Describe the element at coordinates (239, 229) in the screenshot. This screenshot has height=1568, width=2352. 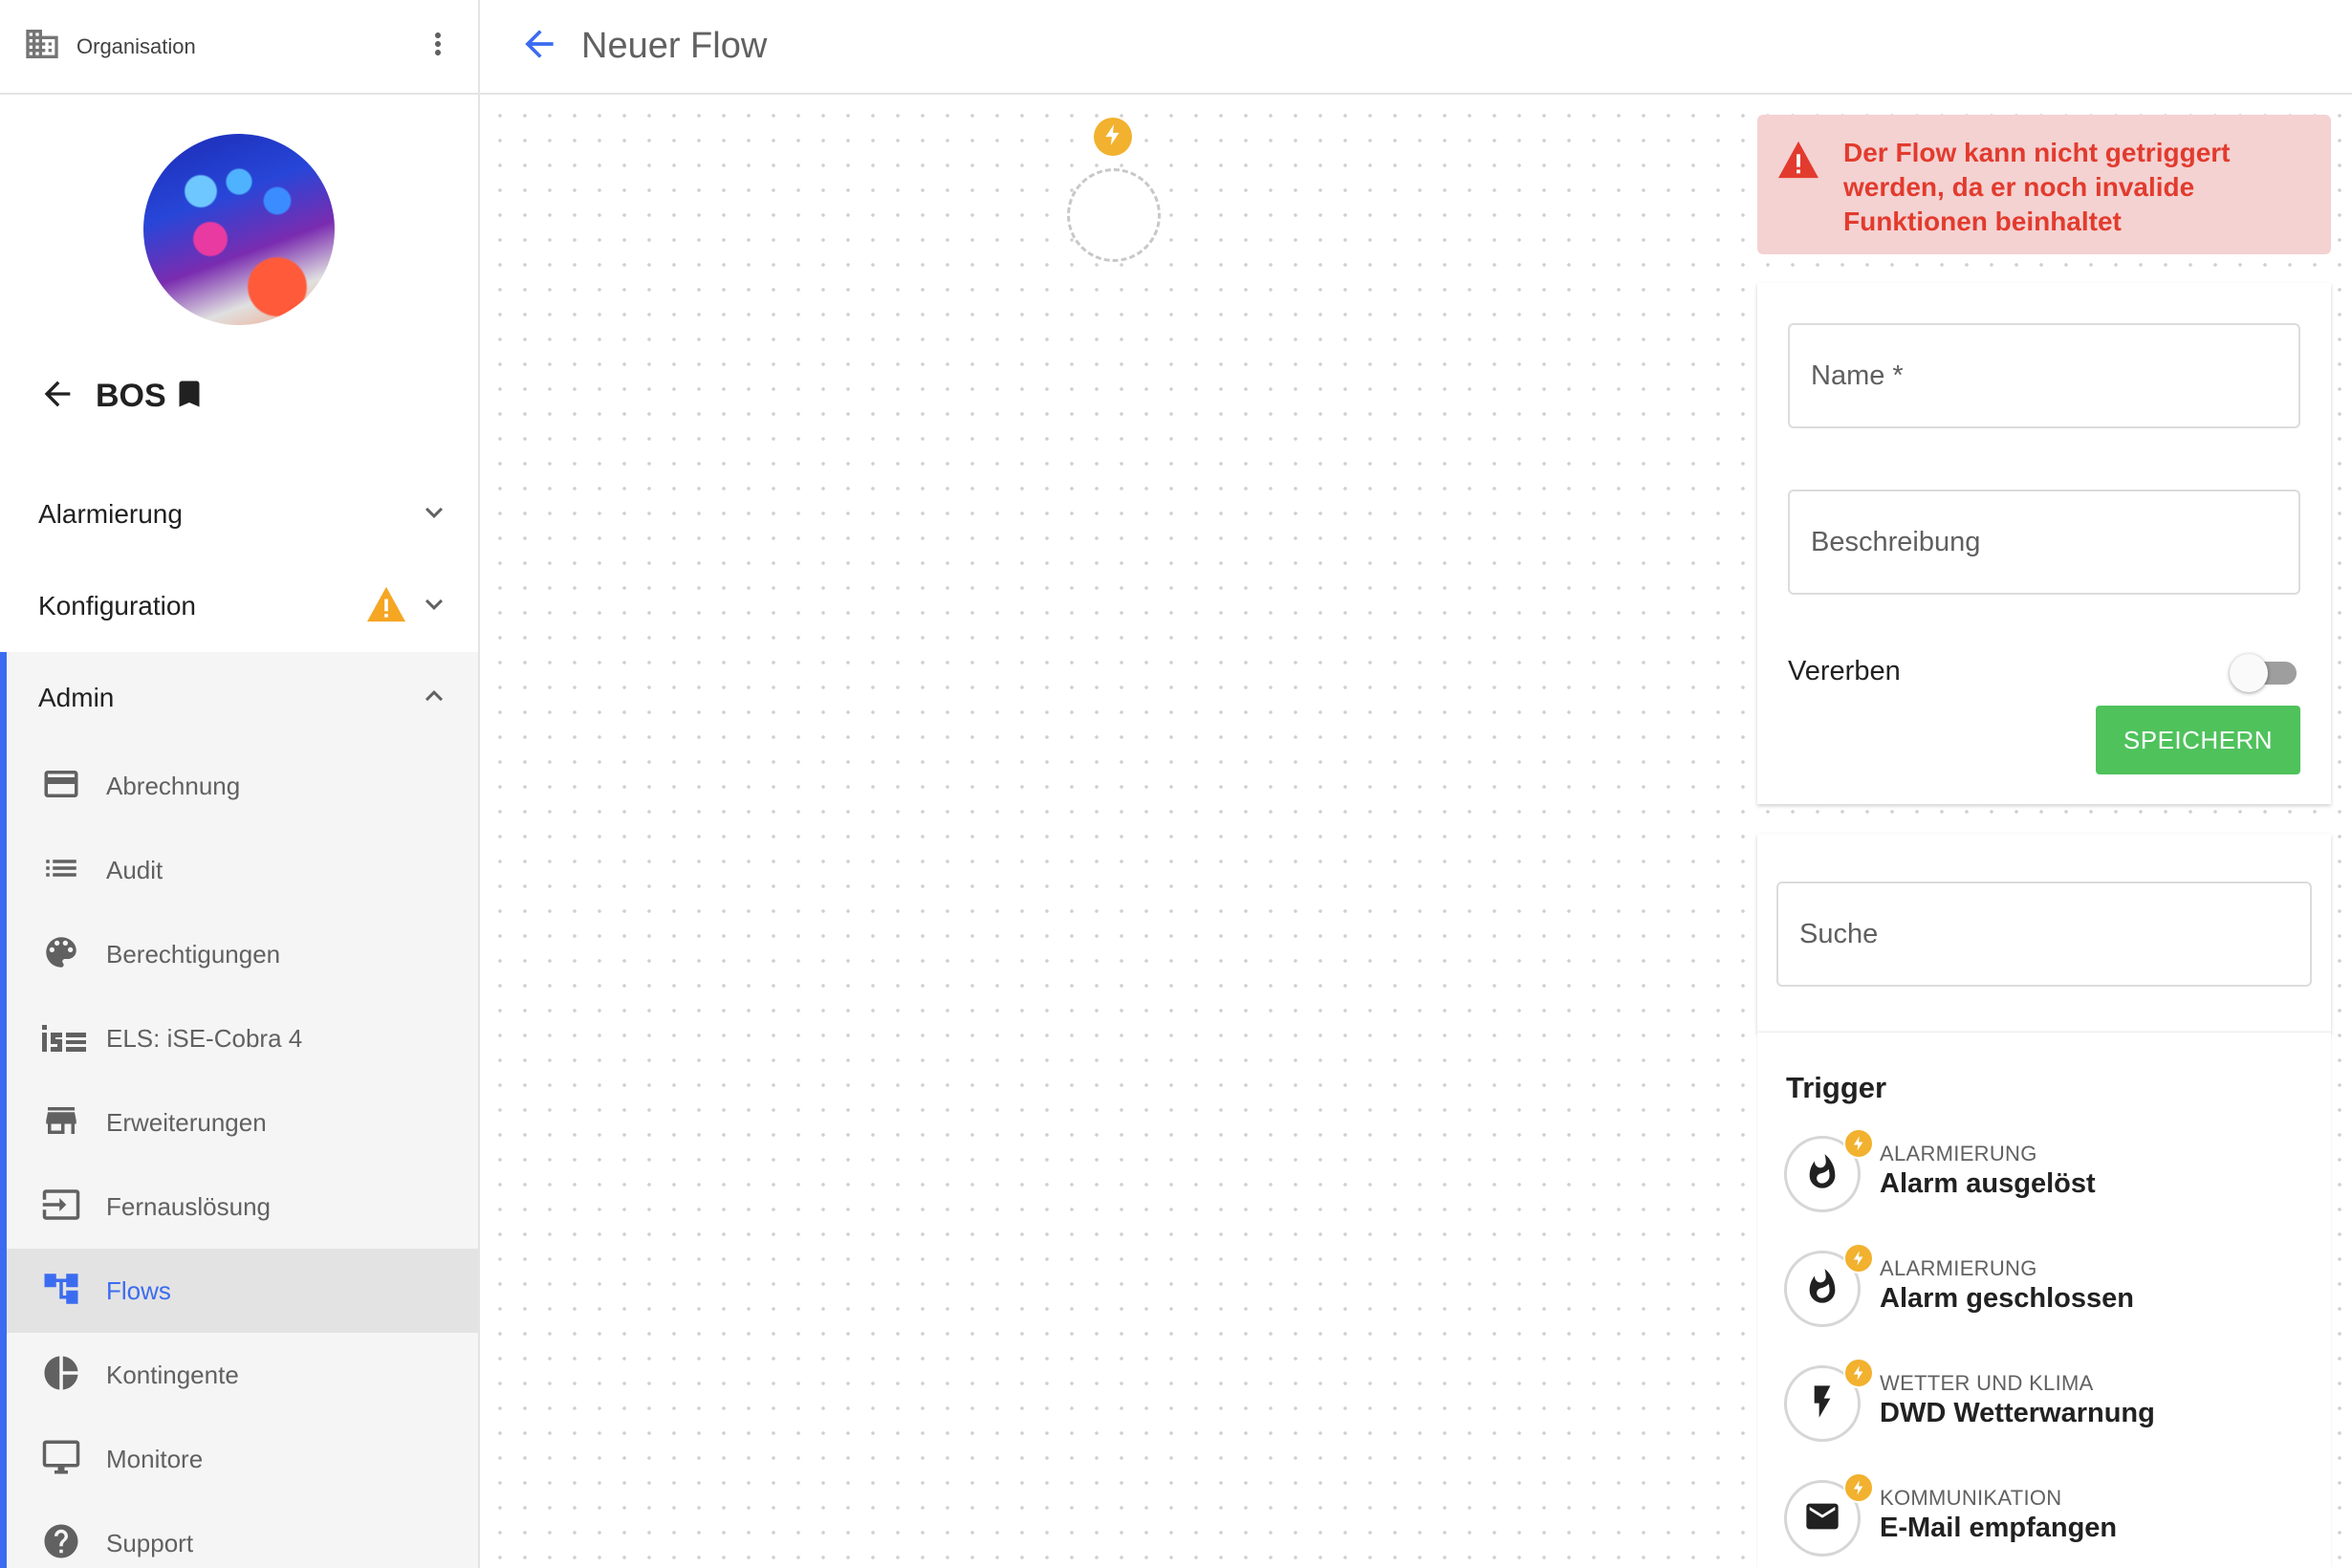
I see `organisation-avatar` at that location.